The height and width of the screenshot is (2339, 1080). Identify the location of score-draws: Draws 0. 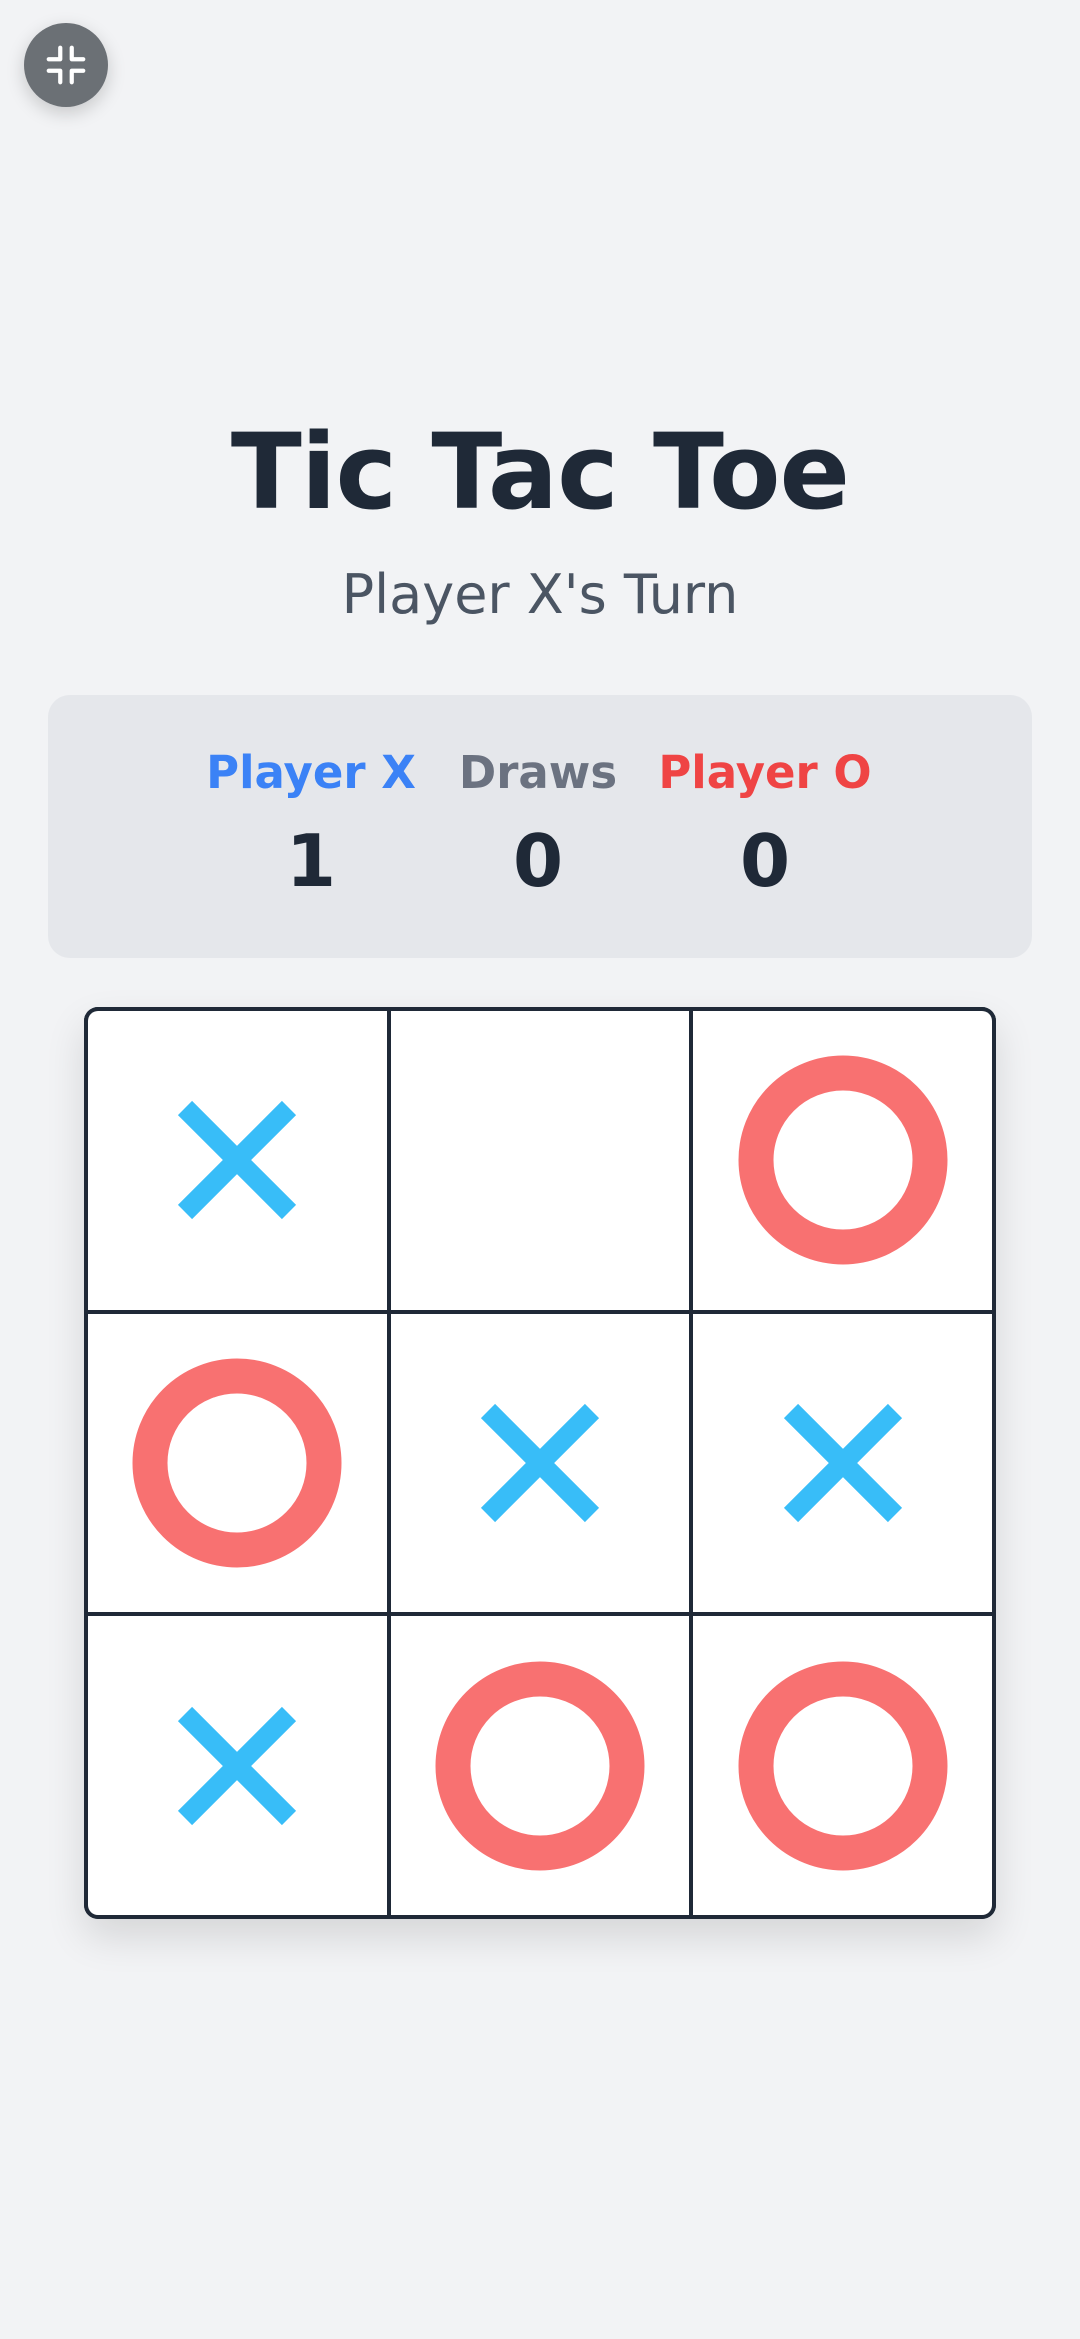
(538, 826).